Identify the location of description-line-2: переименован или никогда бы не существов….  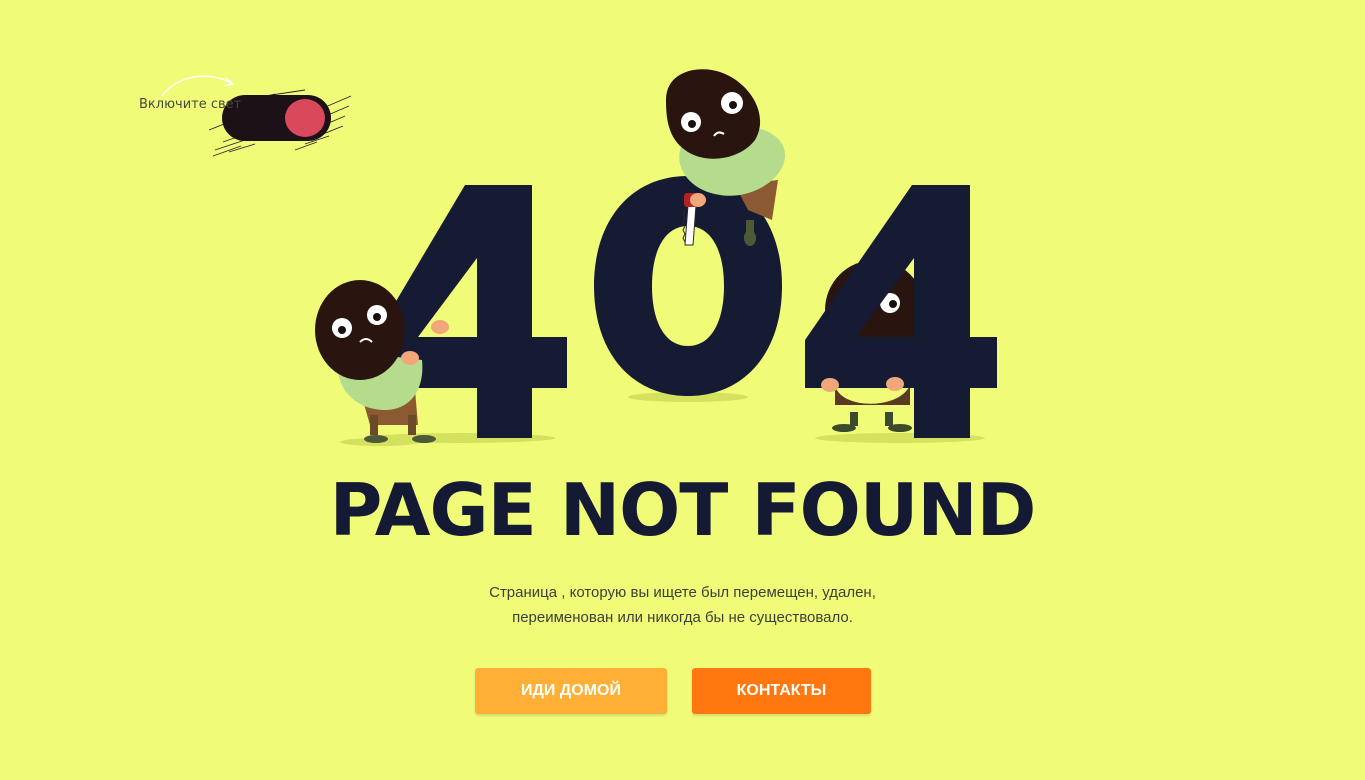
(682, 617).